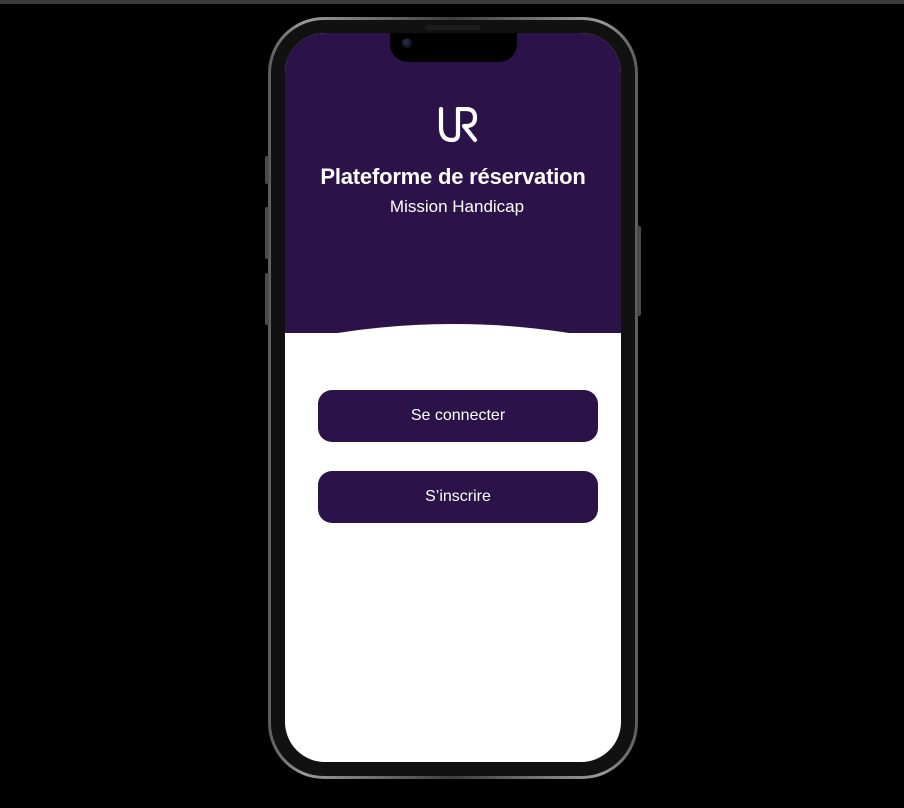 This screenshot has height=808, width=904. I want to click on volume-up-button, so click(267, 233).